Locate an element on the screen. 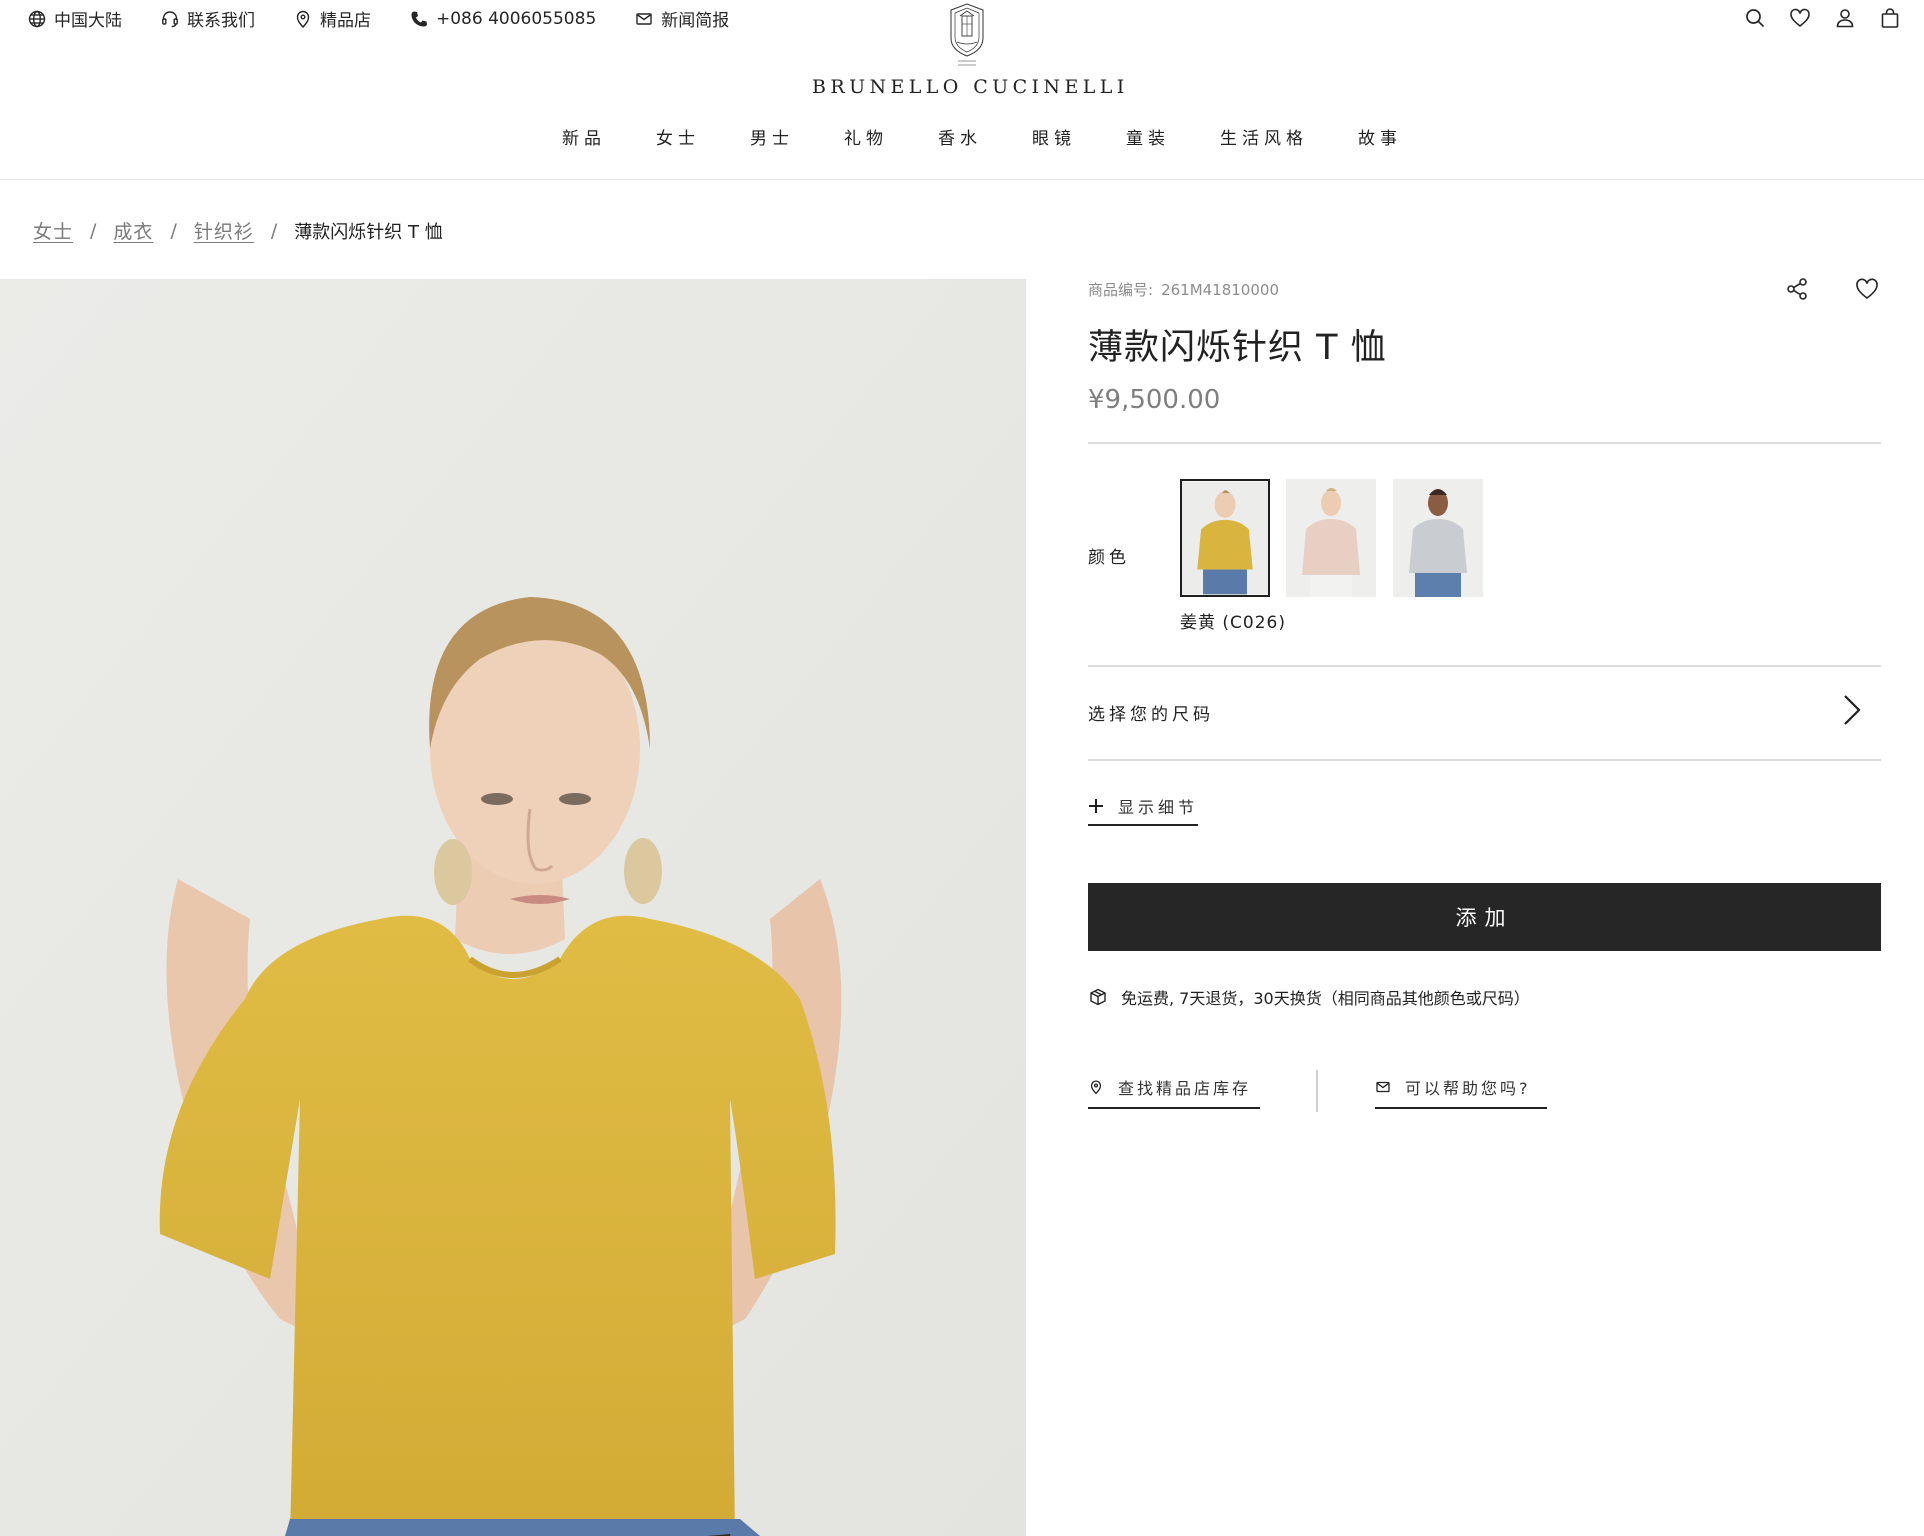 The image size is (1924, 1536). package-icon is located at coordinates (1098, 997).